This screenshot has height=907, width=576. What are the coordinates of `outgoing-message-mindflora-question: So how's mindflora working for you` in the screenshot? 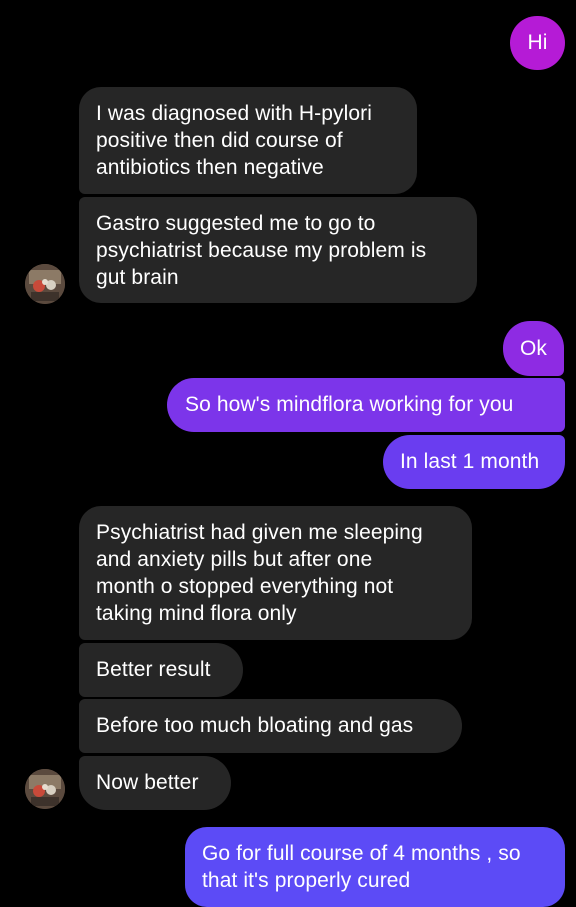 It's located at (366, 405).